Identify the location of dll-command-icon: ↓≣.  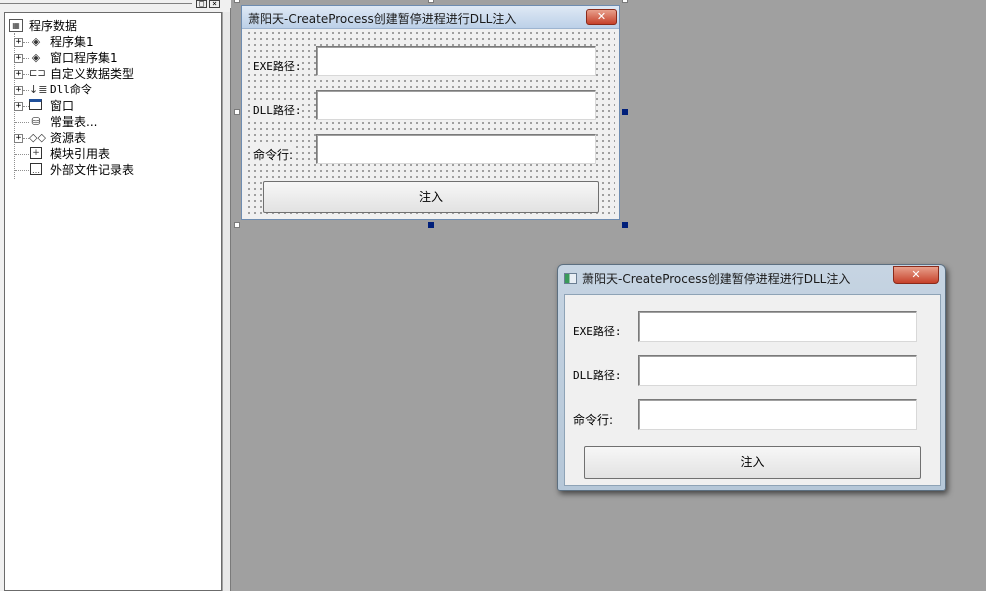
(38, 89).